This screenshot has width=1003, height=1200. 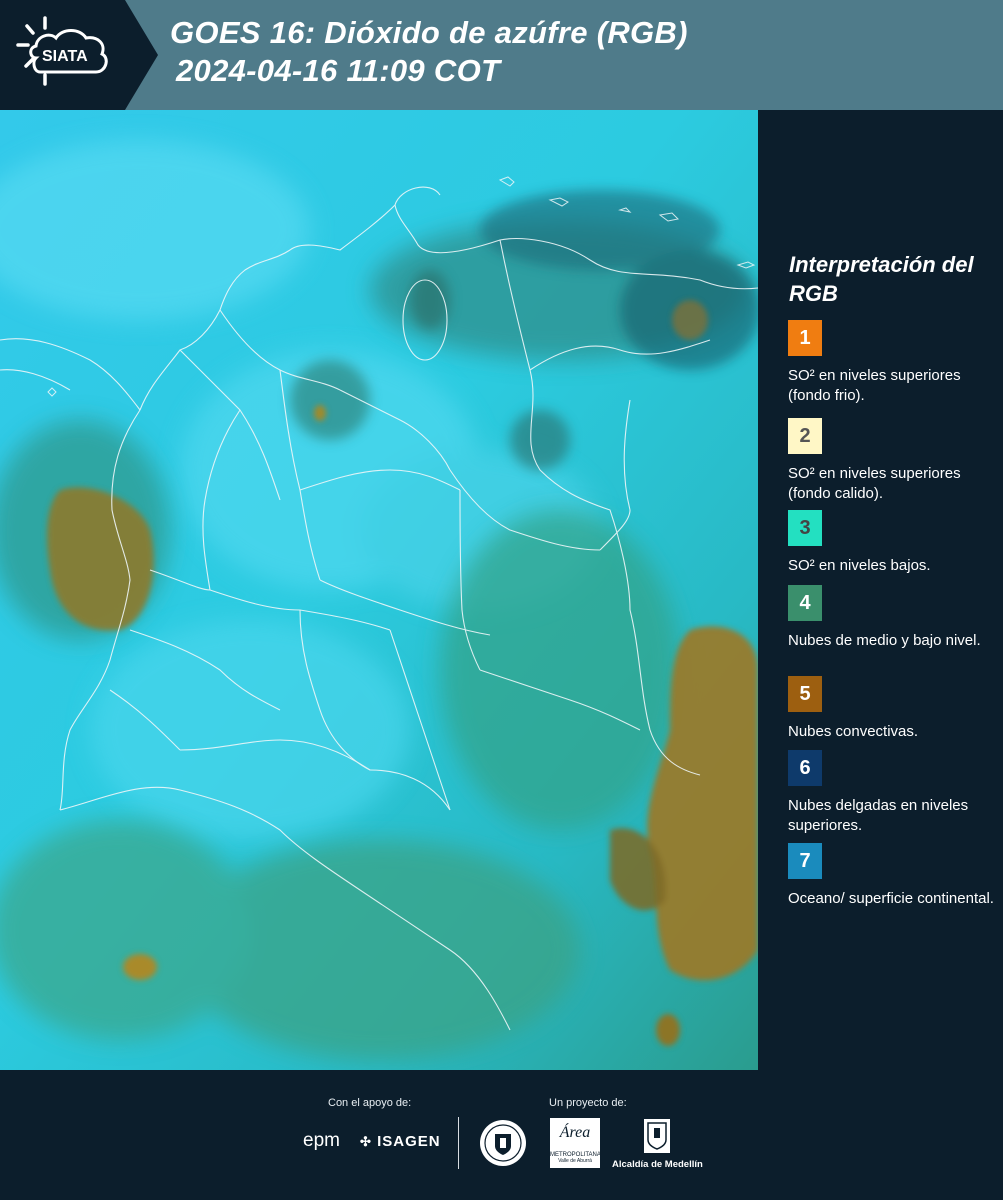 I want to click on legend-swatch-2: 2, so click(x=805, y=436).